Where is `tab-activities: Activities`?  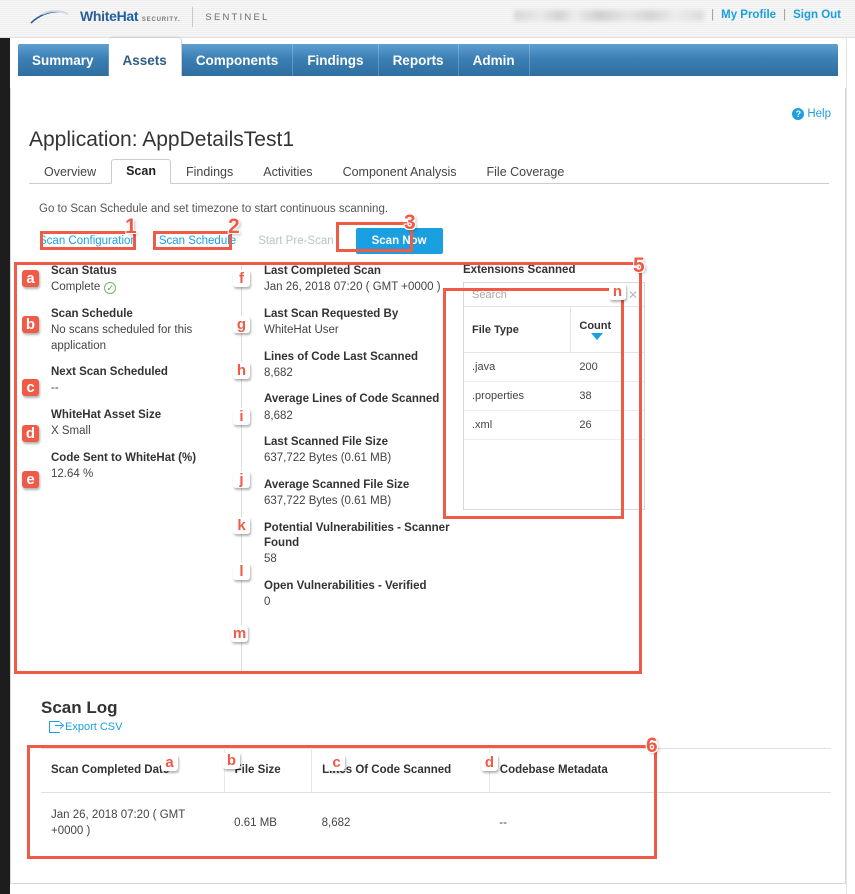 tab-activities: Activities is located at coordinates (287, 172).